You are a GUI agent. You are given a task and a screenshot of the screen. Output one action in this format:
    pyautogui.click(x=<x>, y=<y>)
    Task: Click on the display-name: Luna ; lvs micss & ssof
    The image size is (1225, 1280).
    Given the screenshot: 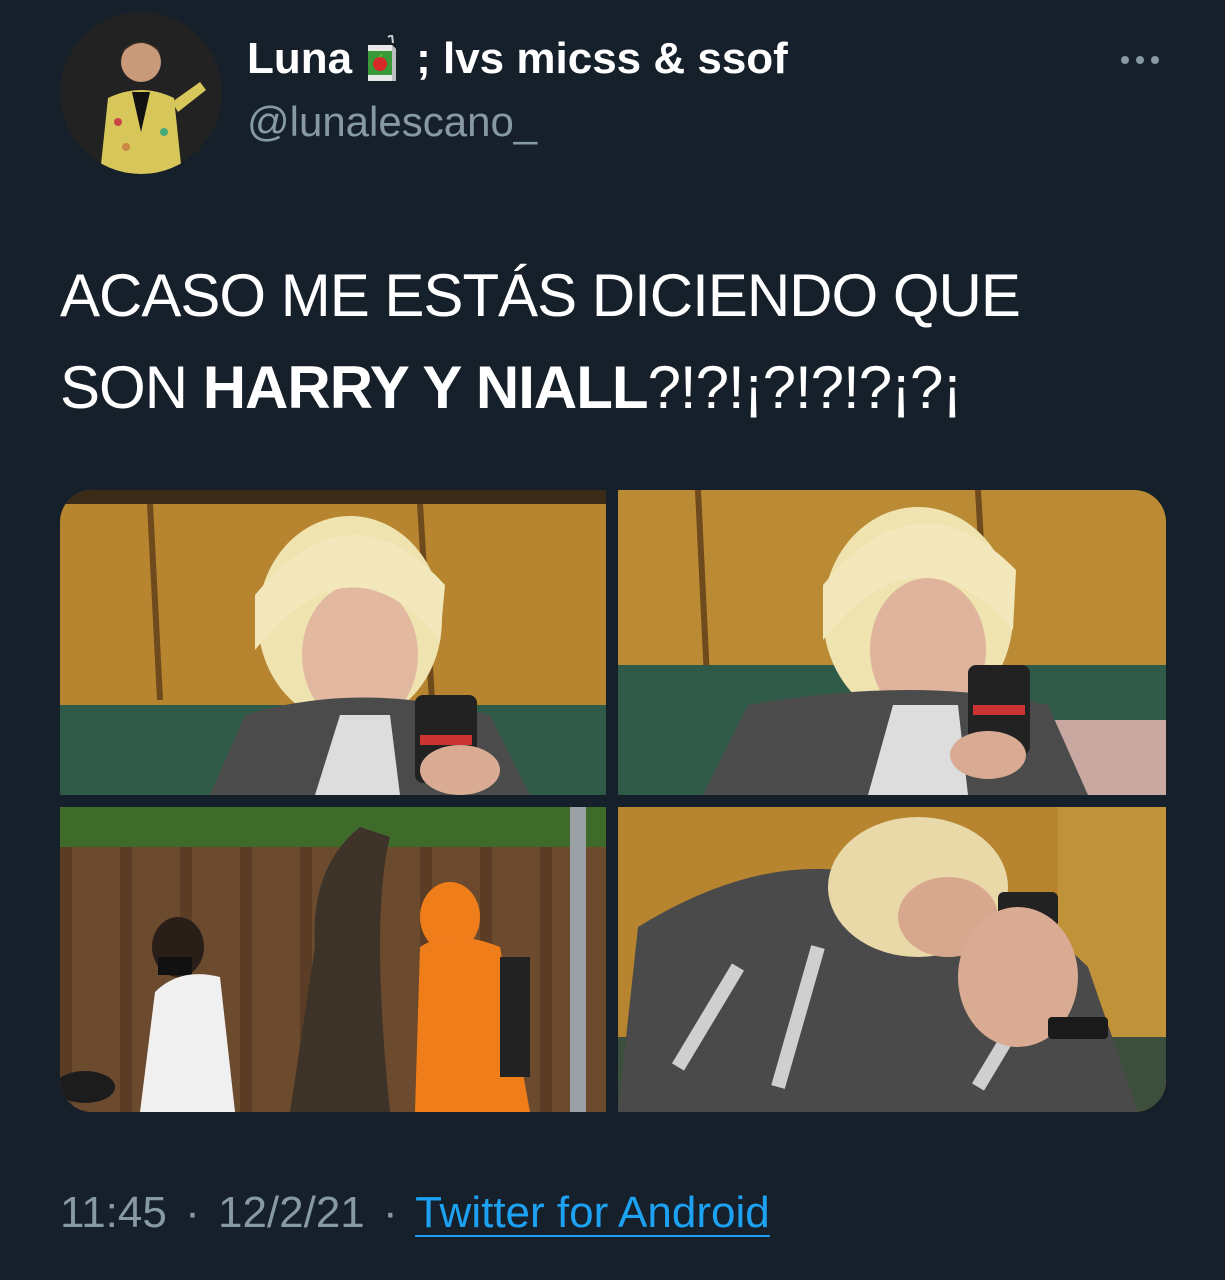 What is the action you would take?
    pyautogui.click(x=517, y=58)
    